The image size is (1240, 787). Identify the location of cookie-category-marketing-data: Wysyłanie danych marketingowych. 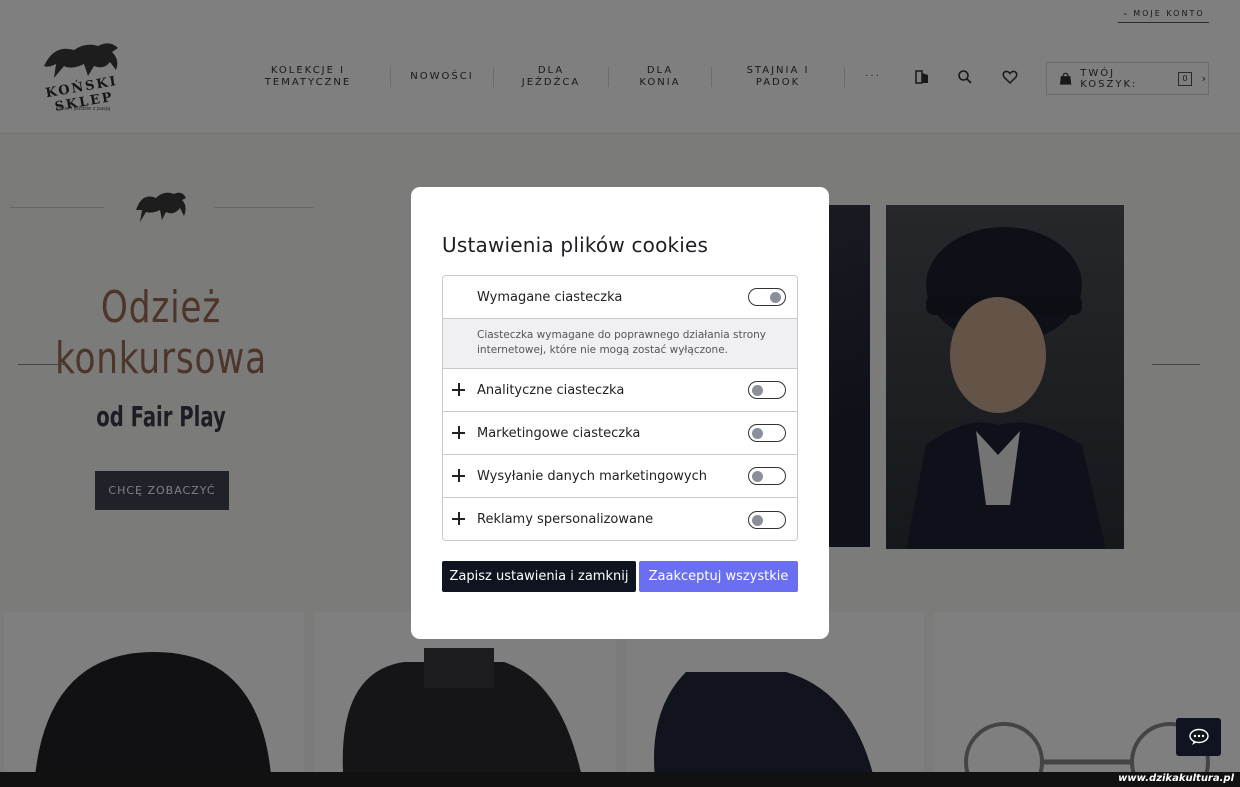
(620, 476).